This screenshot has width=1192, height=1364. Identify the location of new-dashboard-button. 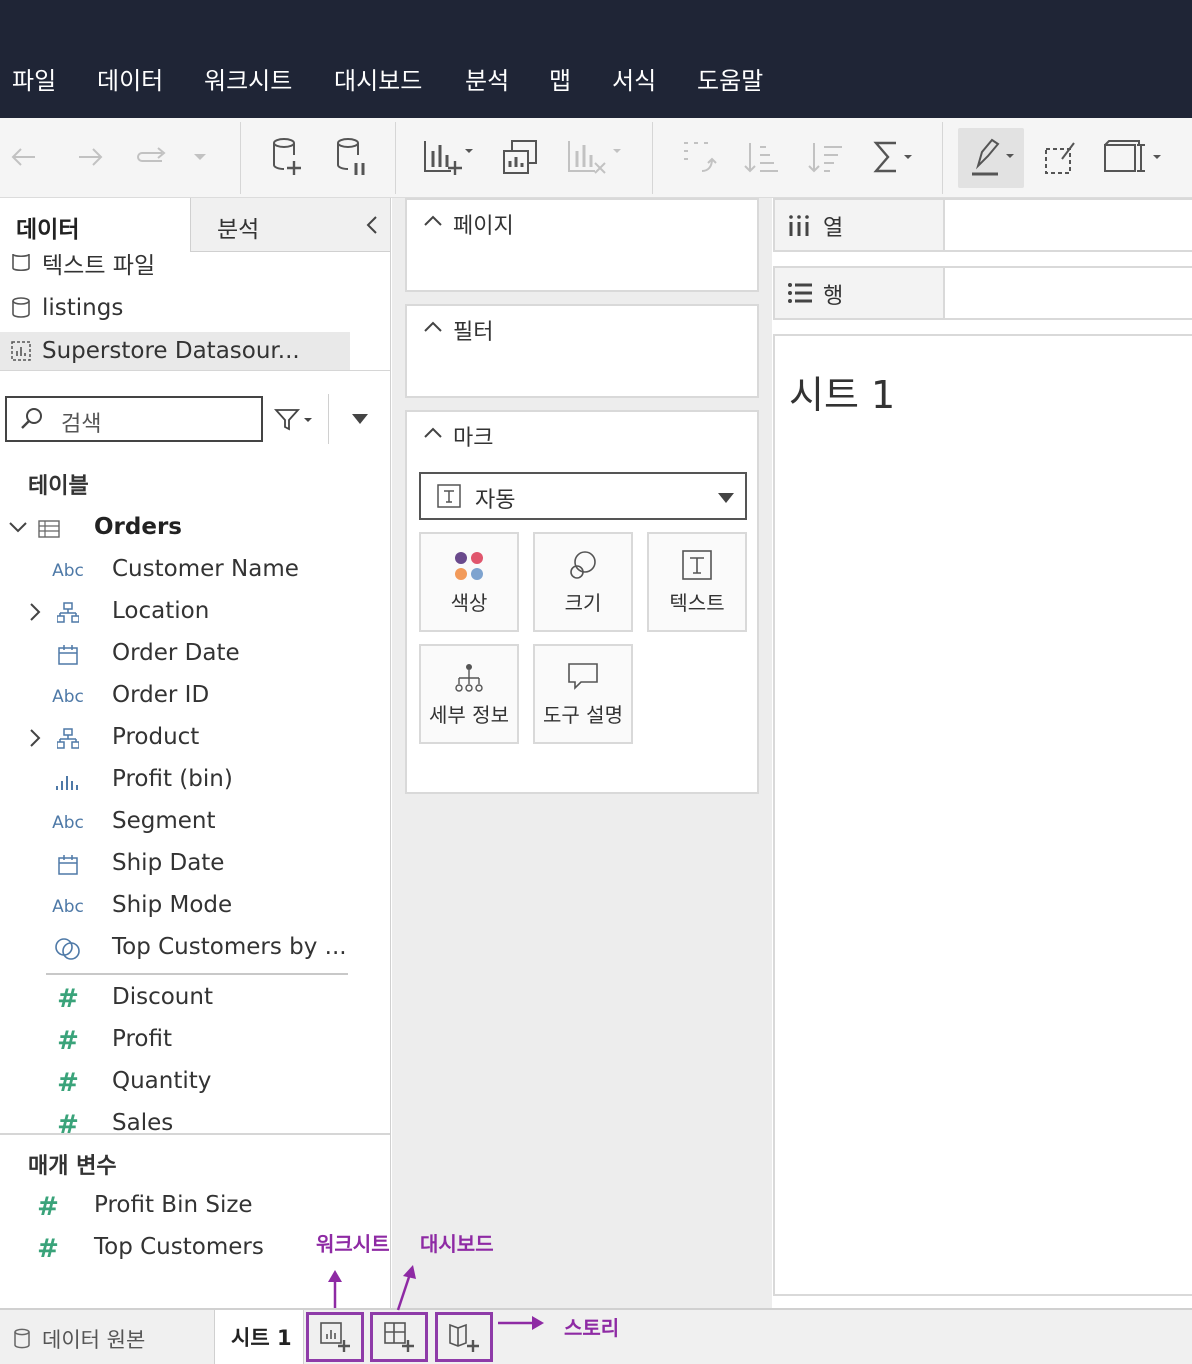
(399, 1337).